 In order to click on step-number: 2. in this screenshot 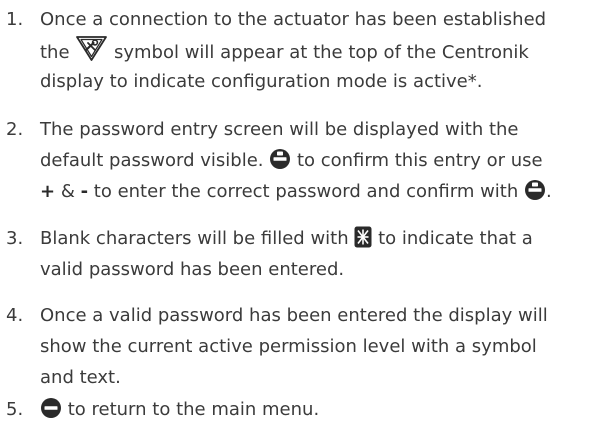, I will do `click(15, 129)`.